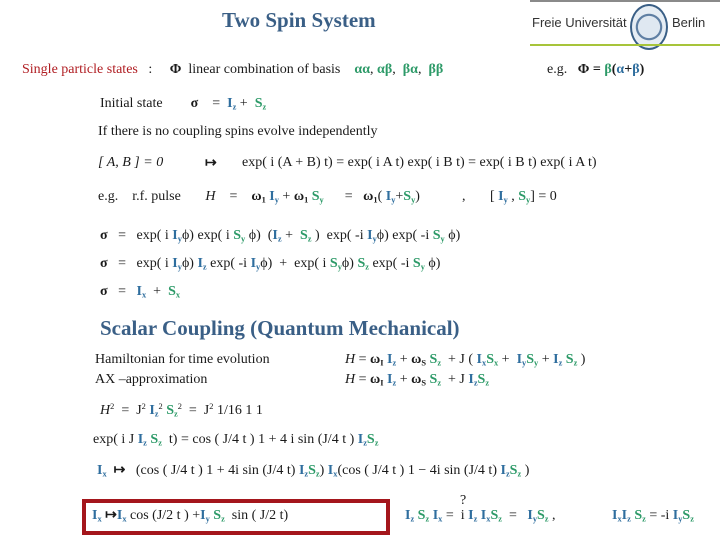 The image size is (720, 540). Describe the element at coordinates (436, 69) in the screenshot. I see `basis-bb: ββ` at that location.